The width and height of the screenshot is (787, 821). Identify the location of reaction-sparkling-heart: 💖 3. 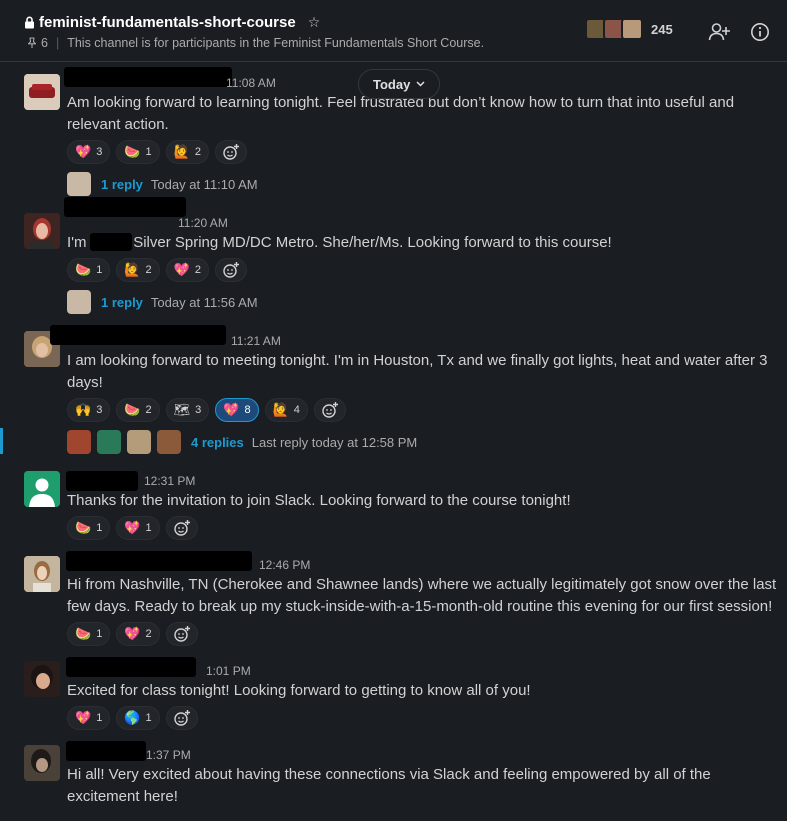
(89, 152).